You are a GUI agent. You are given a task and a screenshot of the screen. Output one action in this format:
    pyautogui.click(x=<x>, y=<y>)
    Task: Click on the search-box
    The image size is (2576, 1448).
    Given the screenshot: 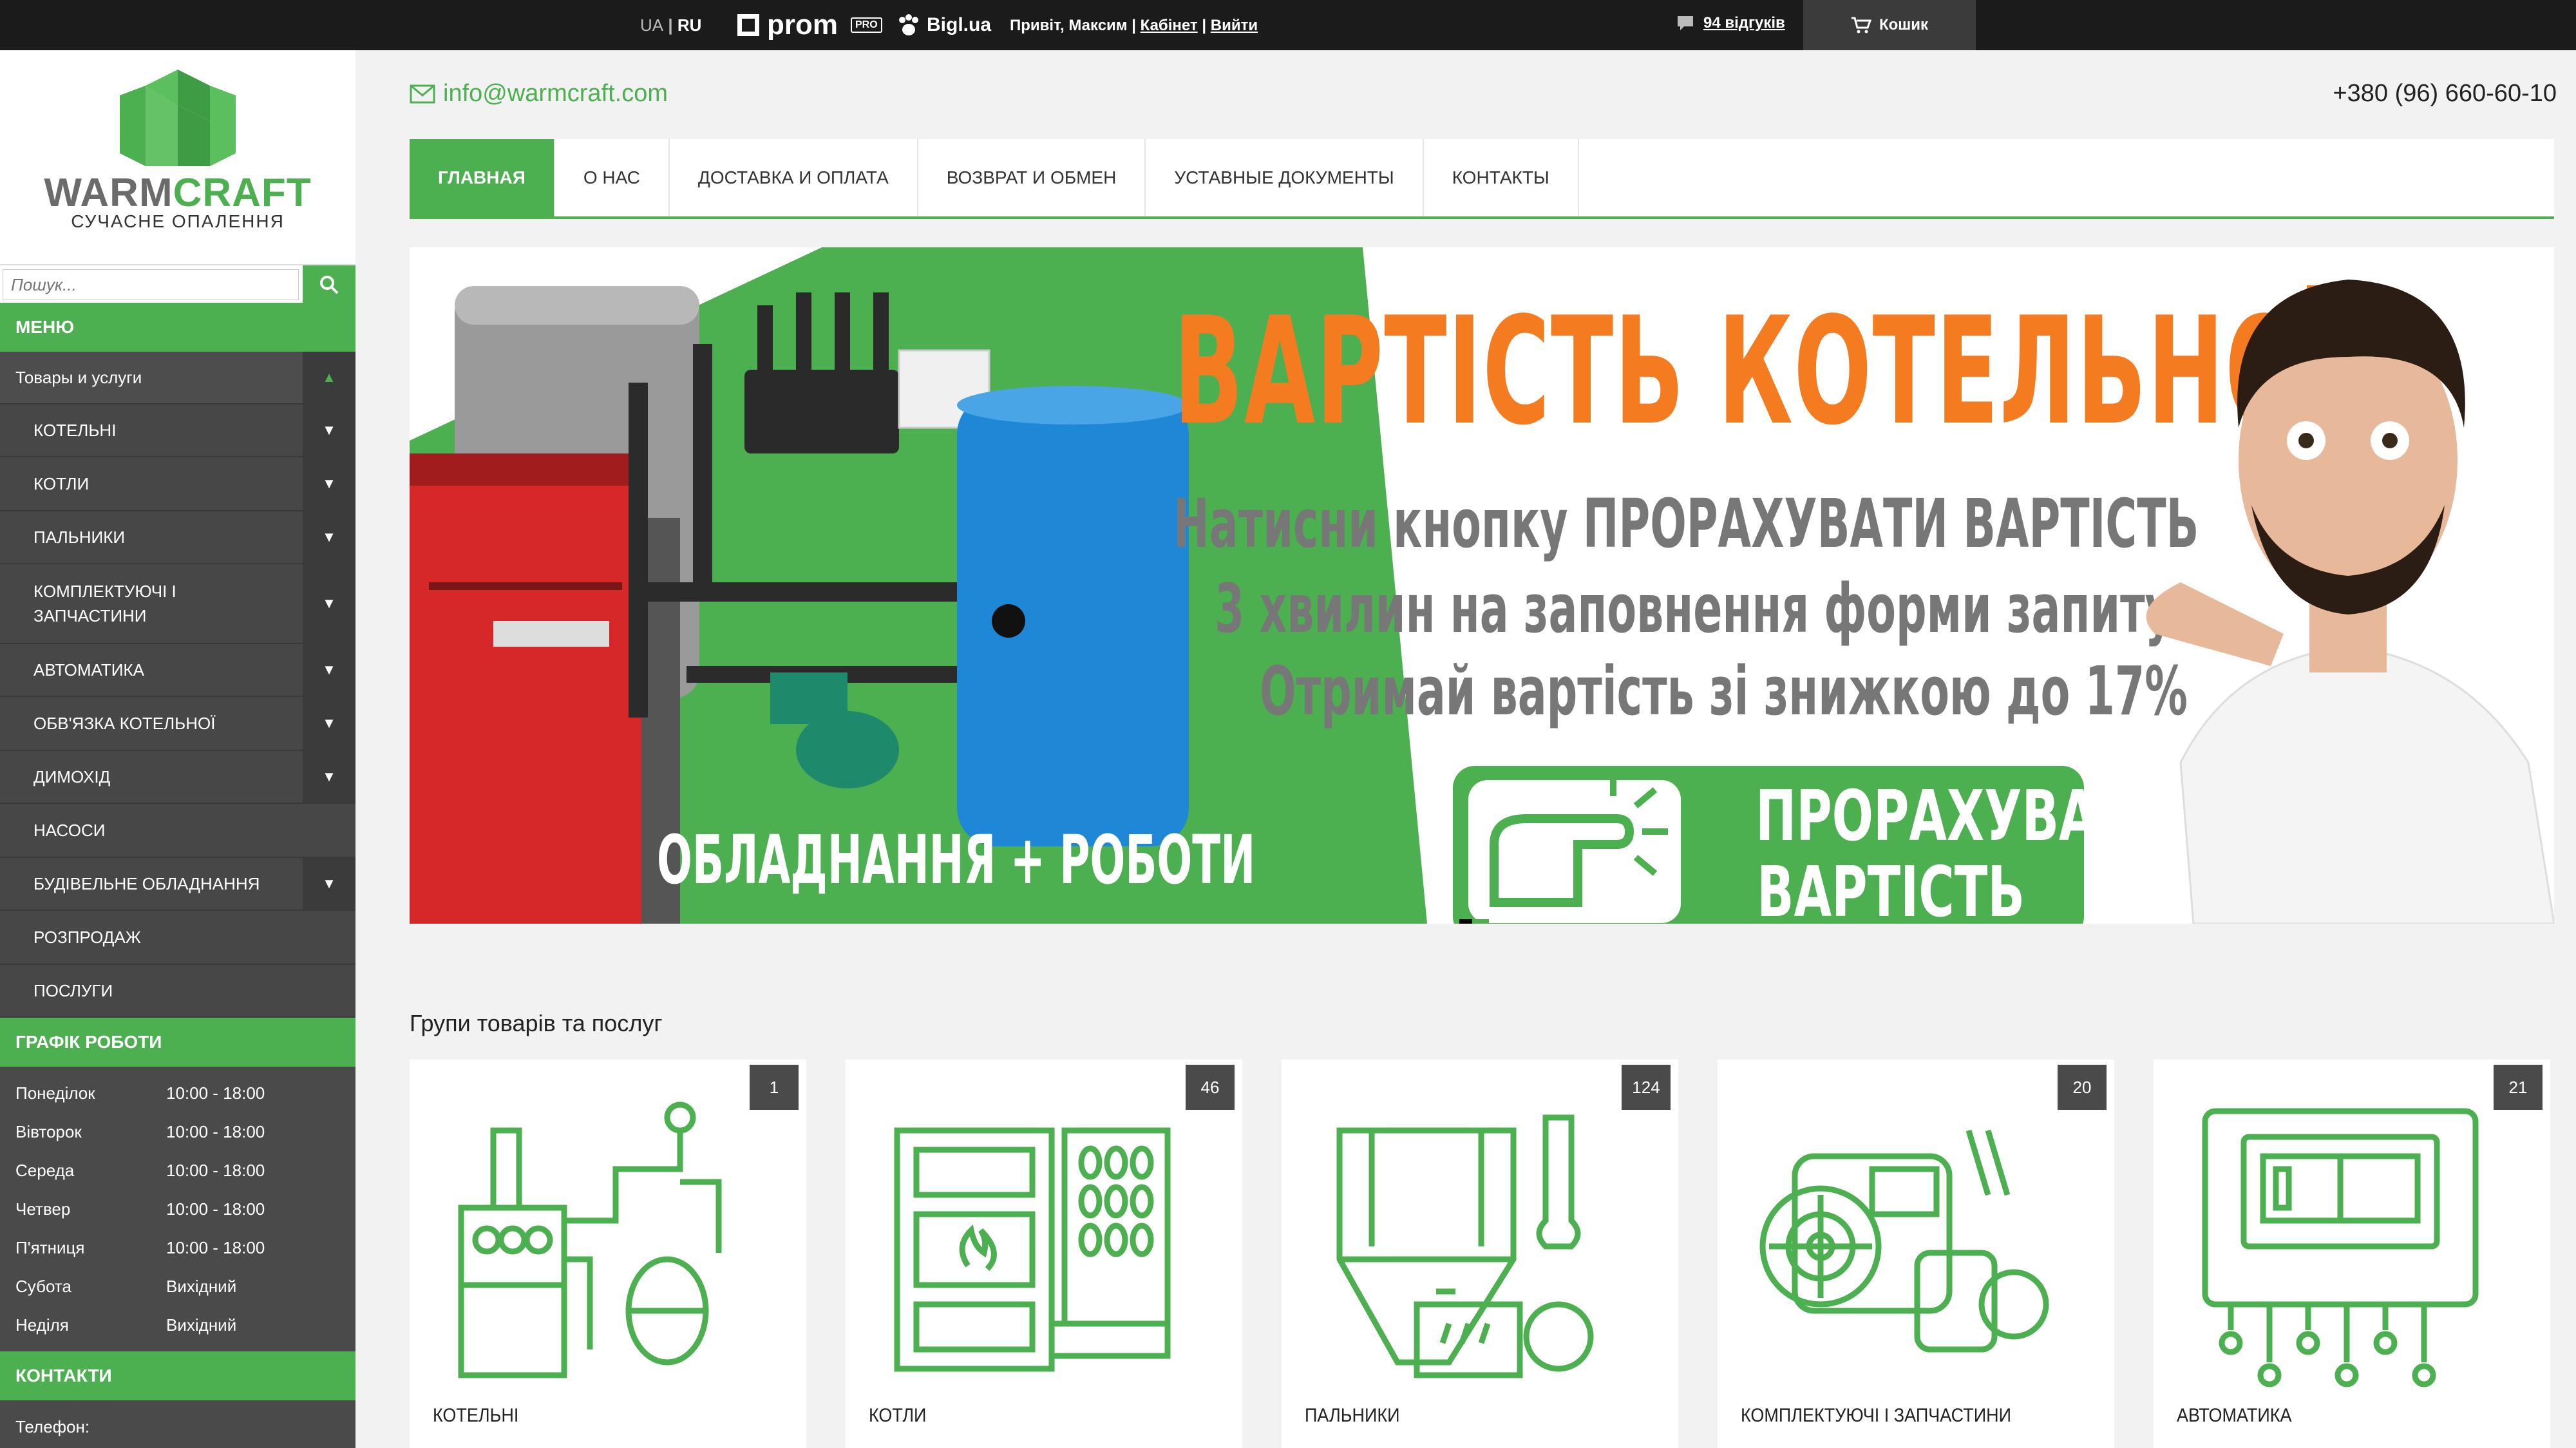 What is the action you would take?
    pyautogui.click(x=177, y=284)
    